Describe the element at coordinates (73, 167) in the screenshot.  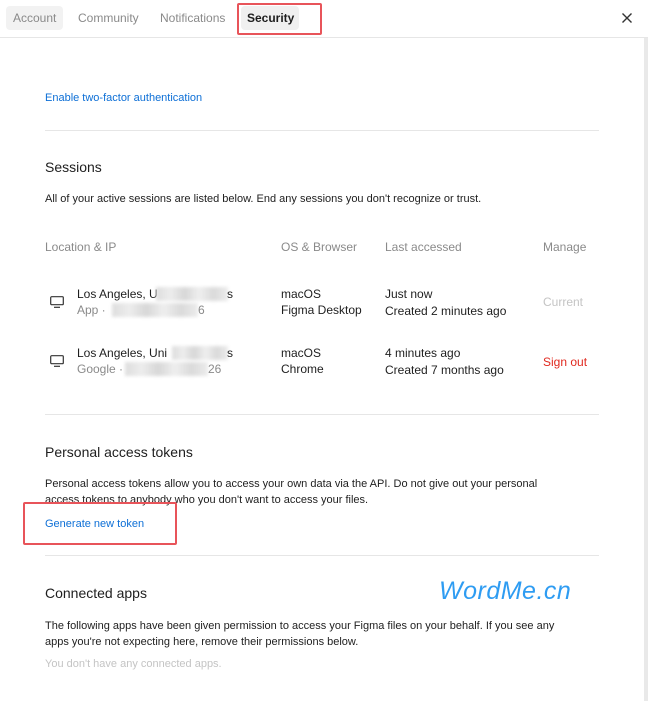
I see `sessions-heading: Sessions` at that location.